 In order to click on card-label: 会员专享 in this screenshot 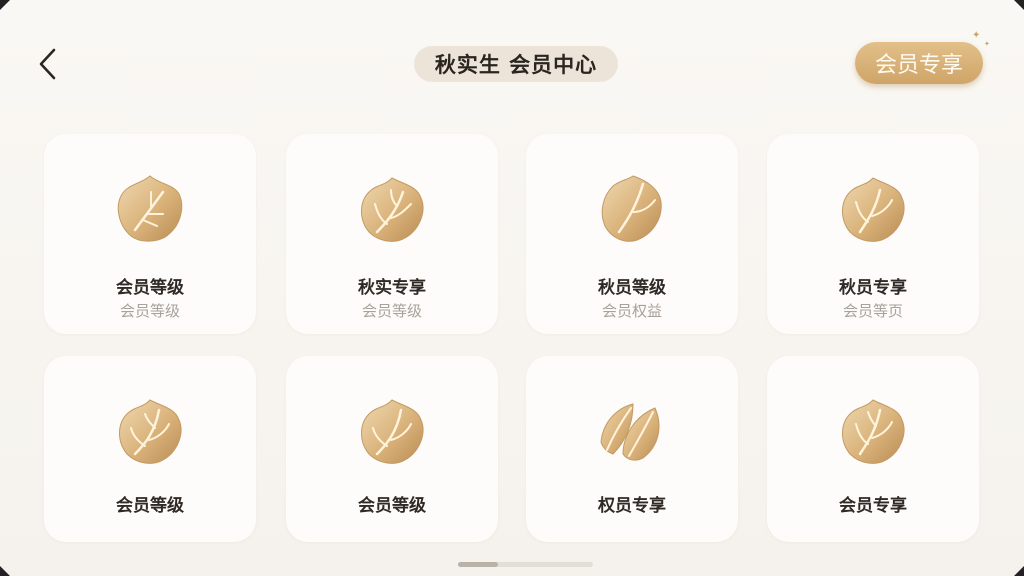, I will do `click(873, 506)`.